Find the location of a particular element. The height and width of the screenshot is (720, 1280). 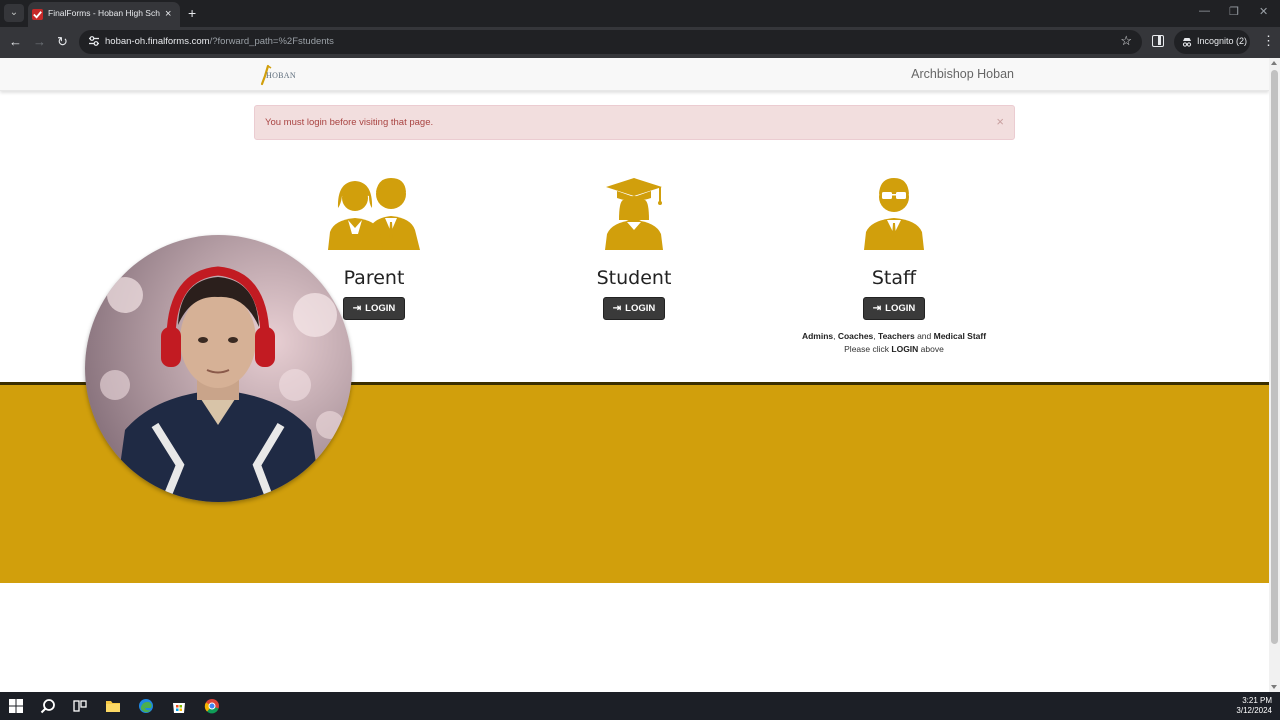

task-view-icon is located at coordinates (80, 706).